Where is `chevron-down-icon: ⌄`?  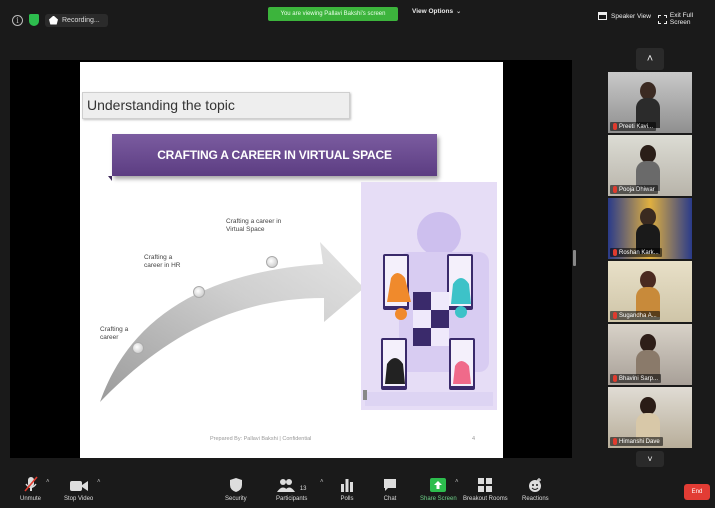 chevron-down-icon: ⌄ is located at coordinates (459, 12).